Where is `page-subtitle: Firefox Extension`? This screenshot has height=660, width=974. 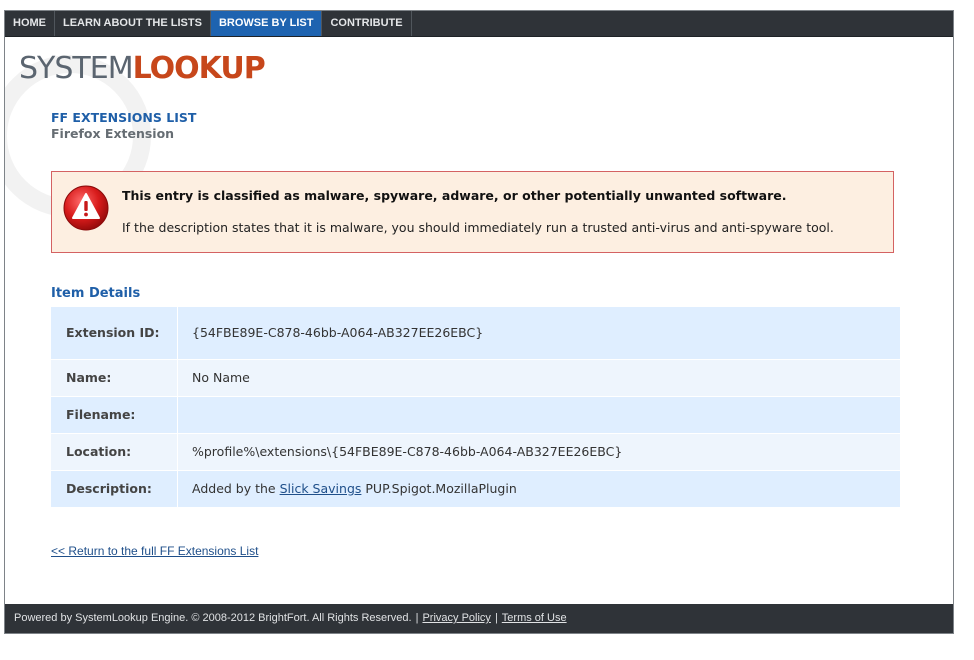 page-subtitle: Firefox Extension is located at coordinates (113, 133).